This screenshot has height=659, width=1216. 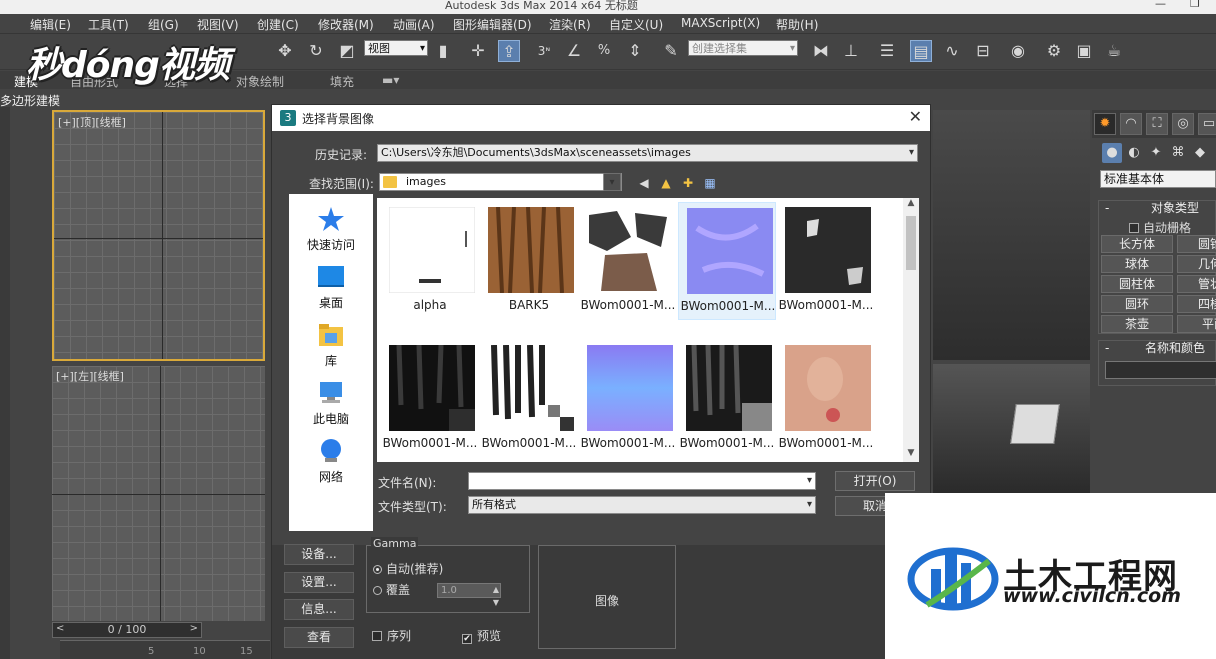 What do you see at coordinates (331, 465) in the screenshot?
I see `place-network: 网络` at bounding box center [331, 465].